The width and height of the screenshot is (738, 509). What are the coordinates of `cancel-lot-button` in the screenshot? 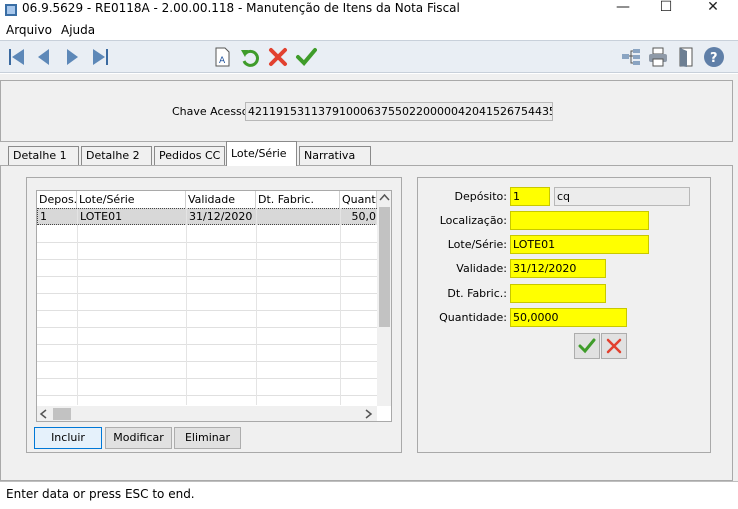 It's located at (614, 346).